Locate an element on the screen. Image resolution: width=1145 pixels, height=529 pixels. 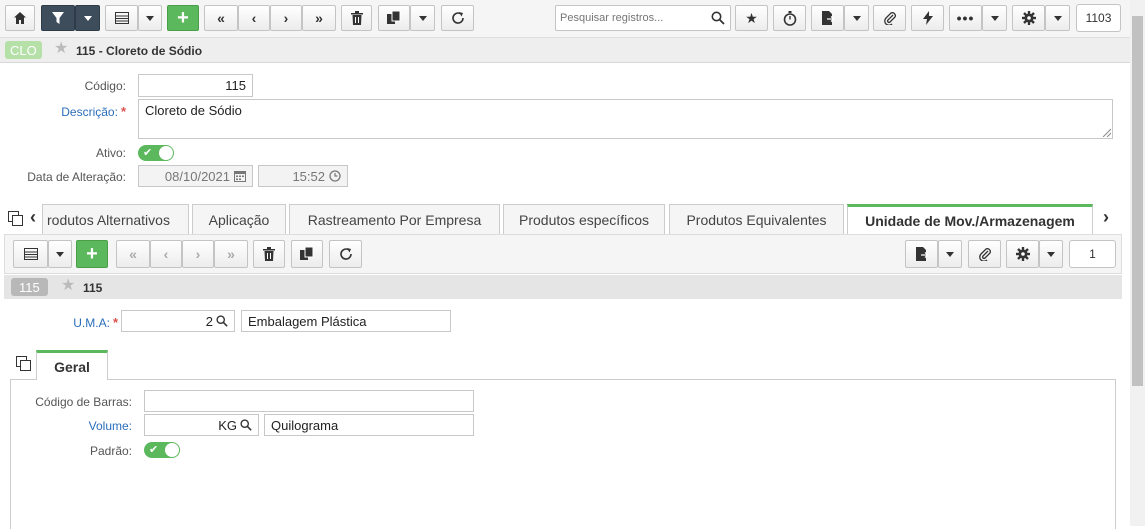
next-record-button: › is located at coordinates (286, 18).